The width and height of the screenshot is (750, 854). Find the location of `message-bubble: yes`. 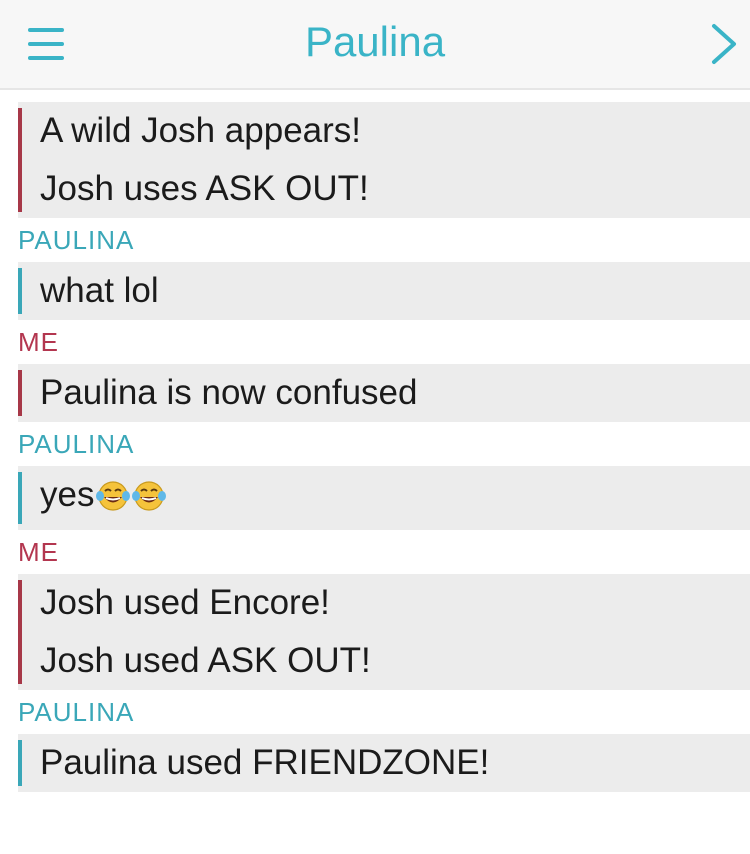

message-bubble: yes is located at coordinates (384, 498).